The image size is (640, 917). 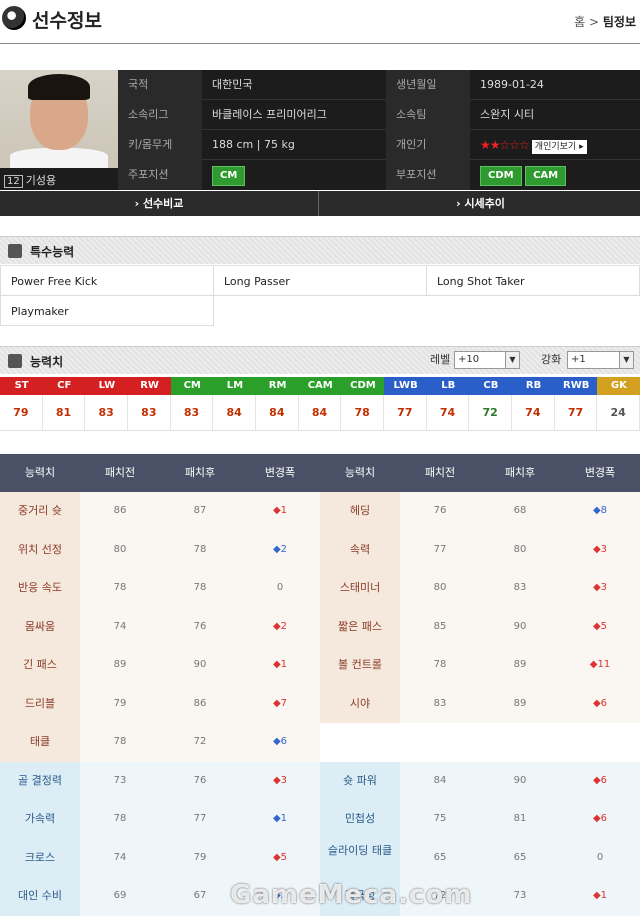 I want to click on team-label: 소속팀, so click(x=428, y=115).